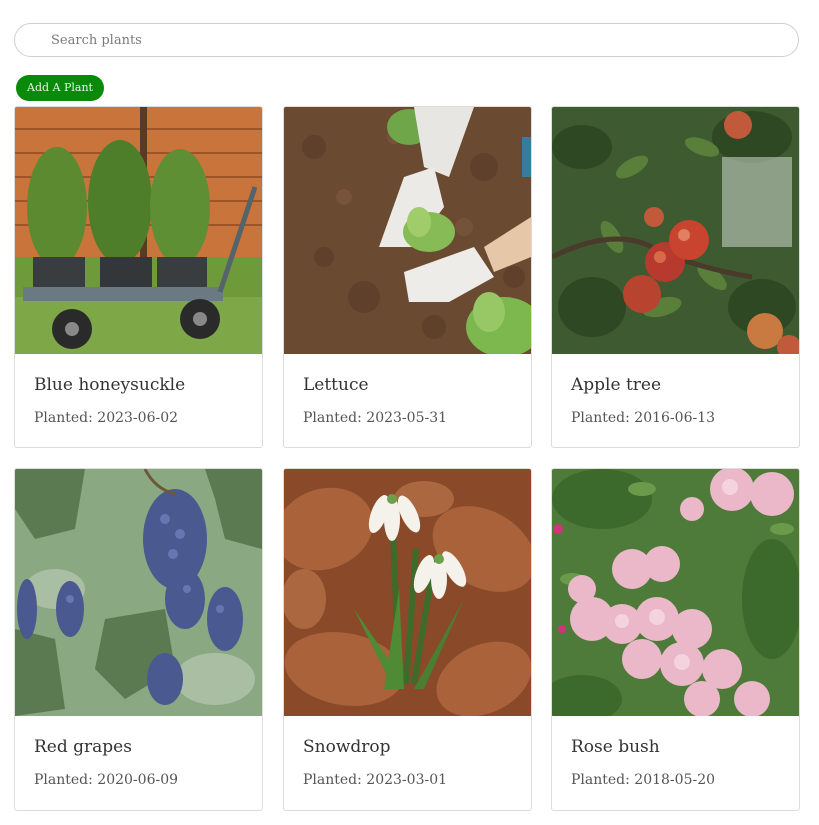 The height and width of the screenshot is (825, 819). What do you see at coordinates (643, 418) in the screenshot?
I see `planted-date: Planted: 2016-06-13` at bounding box center [643, 418].